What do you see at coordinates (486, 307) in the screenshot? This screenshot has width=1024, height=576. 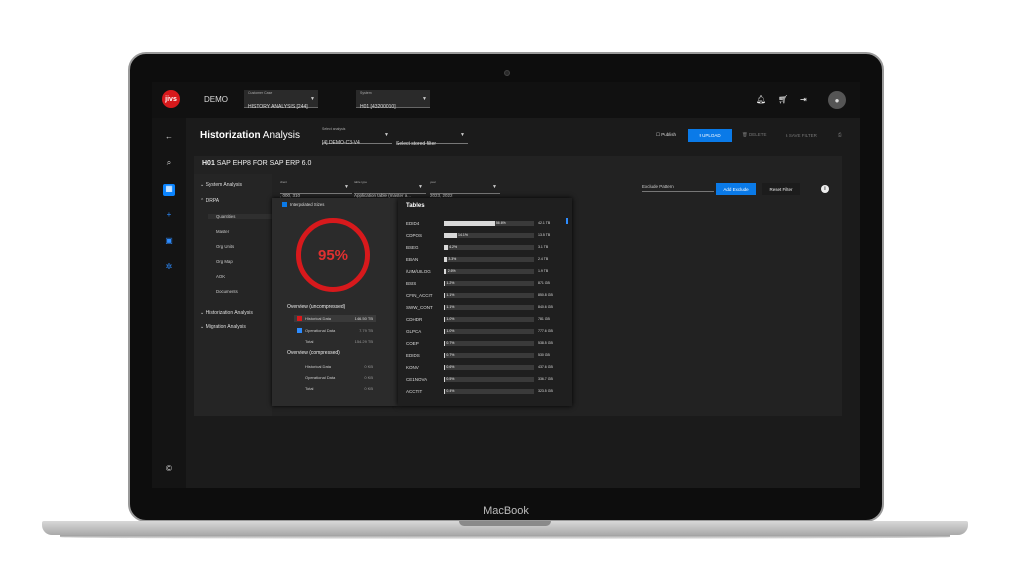 I see `table-row: SWW_CONT 1.1% 840.6 GB` at bounding box center [486, 307].